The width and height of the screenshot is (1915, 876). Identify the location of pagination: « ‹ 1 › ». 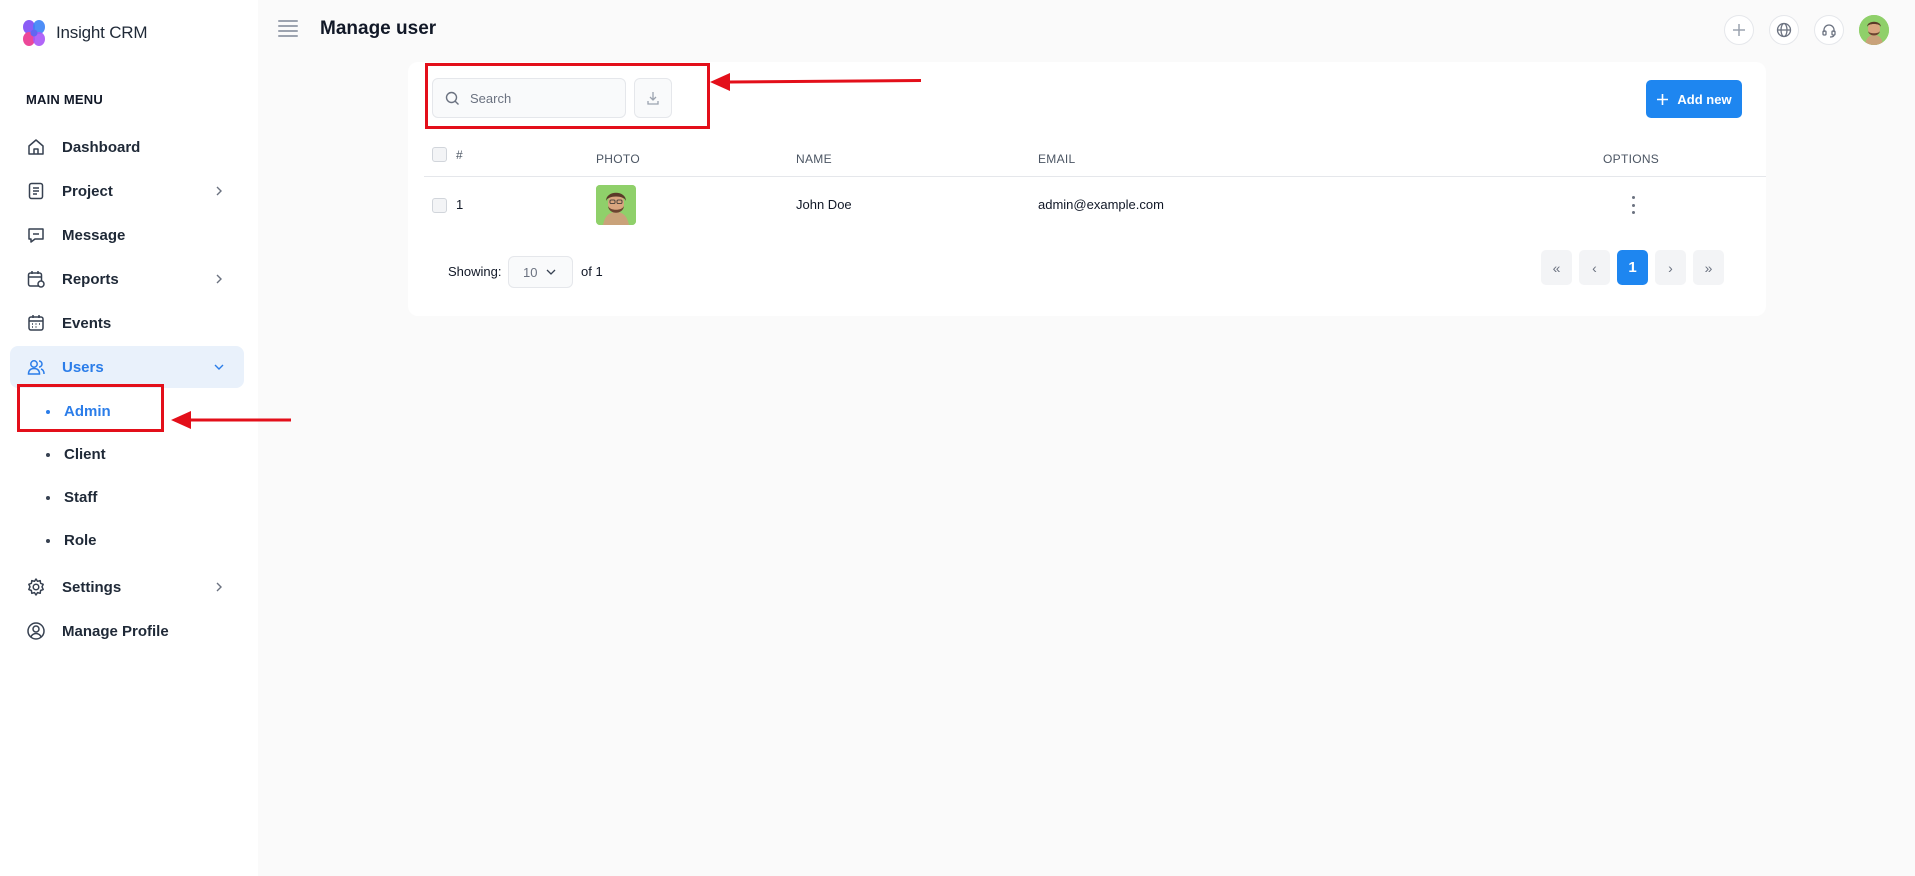
(1632, 267).